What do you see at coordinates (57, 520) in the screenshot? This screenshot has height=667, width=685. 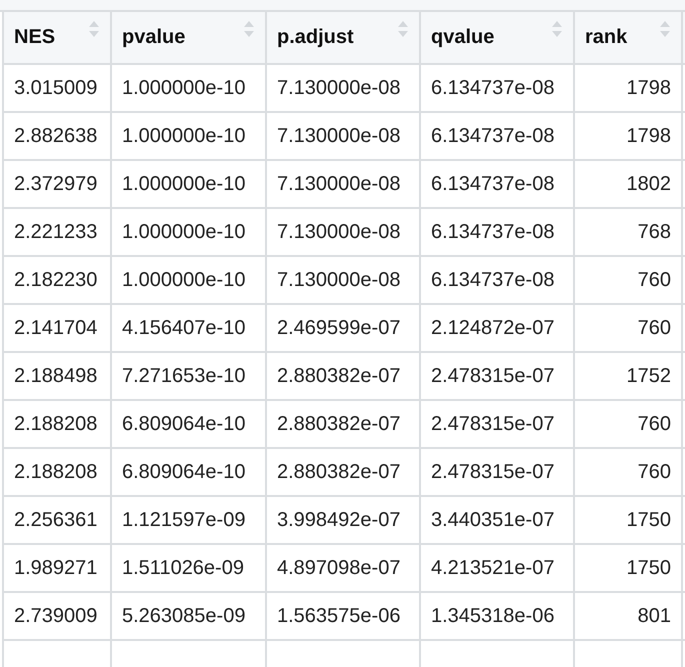 I see `table-cell: 2.256361` at bounding box center [57, 520].